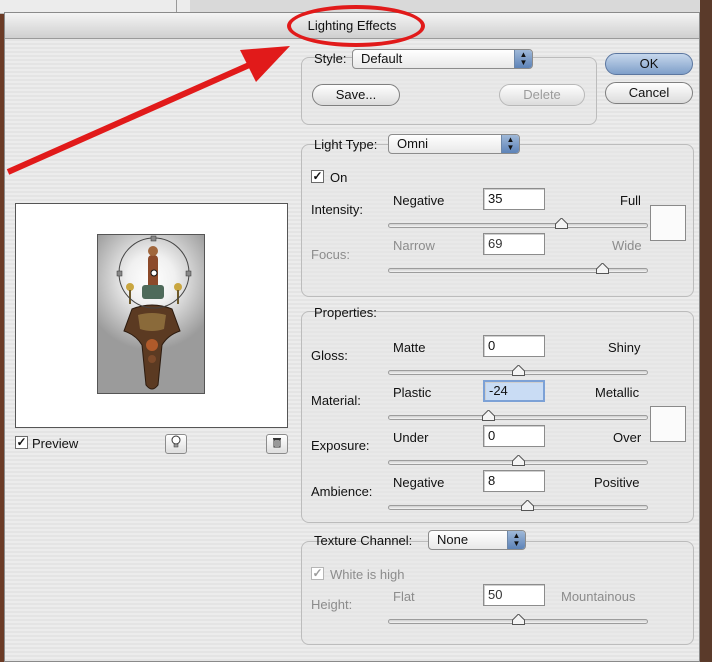  I want to click on light-color-swatch, so click(668, 223).